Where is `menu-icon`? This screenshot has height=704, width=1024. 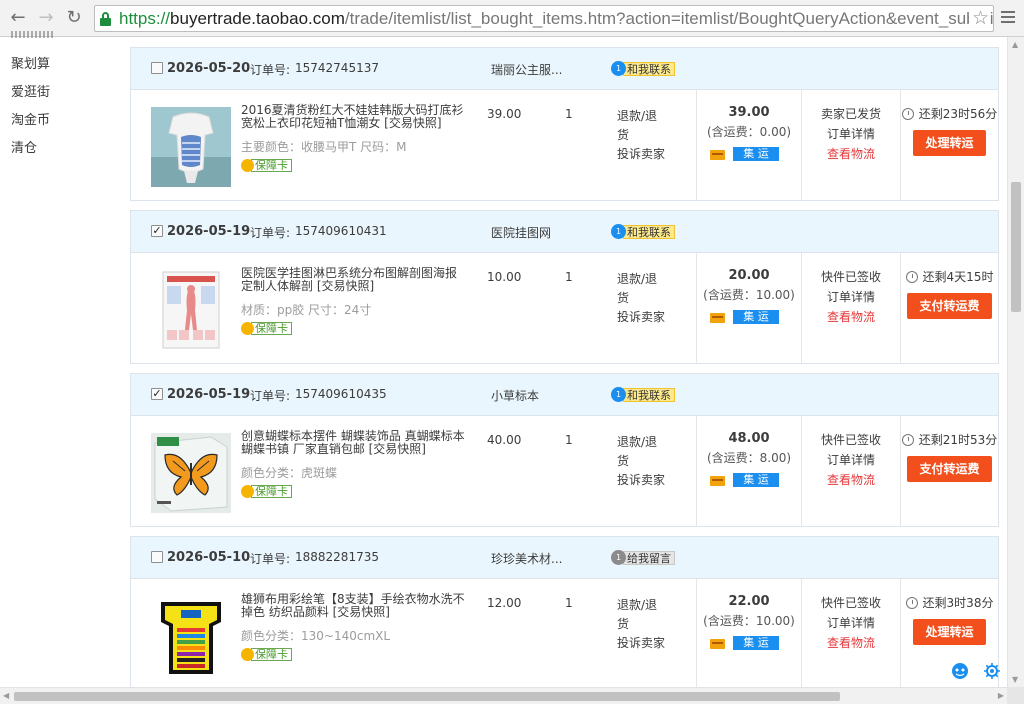 menu-icon is located at coordinates (1008, 18).